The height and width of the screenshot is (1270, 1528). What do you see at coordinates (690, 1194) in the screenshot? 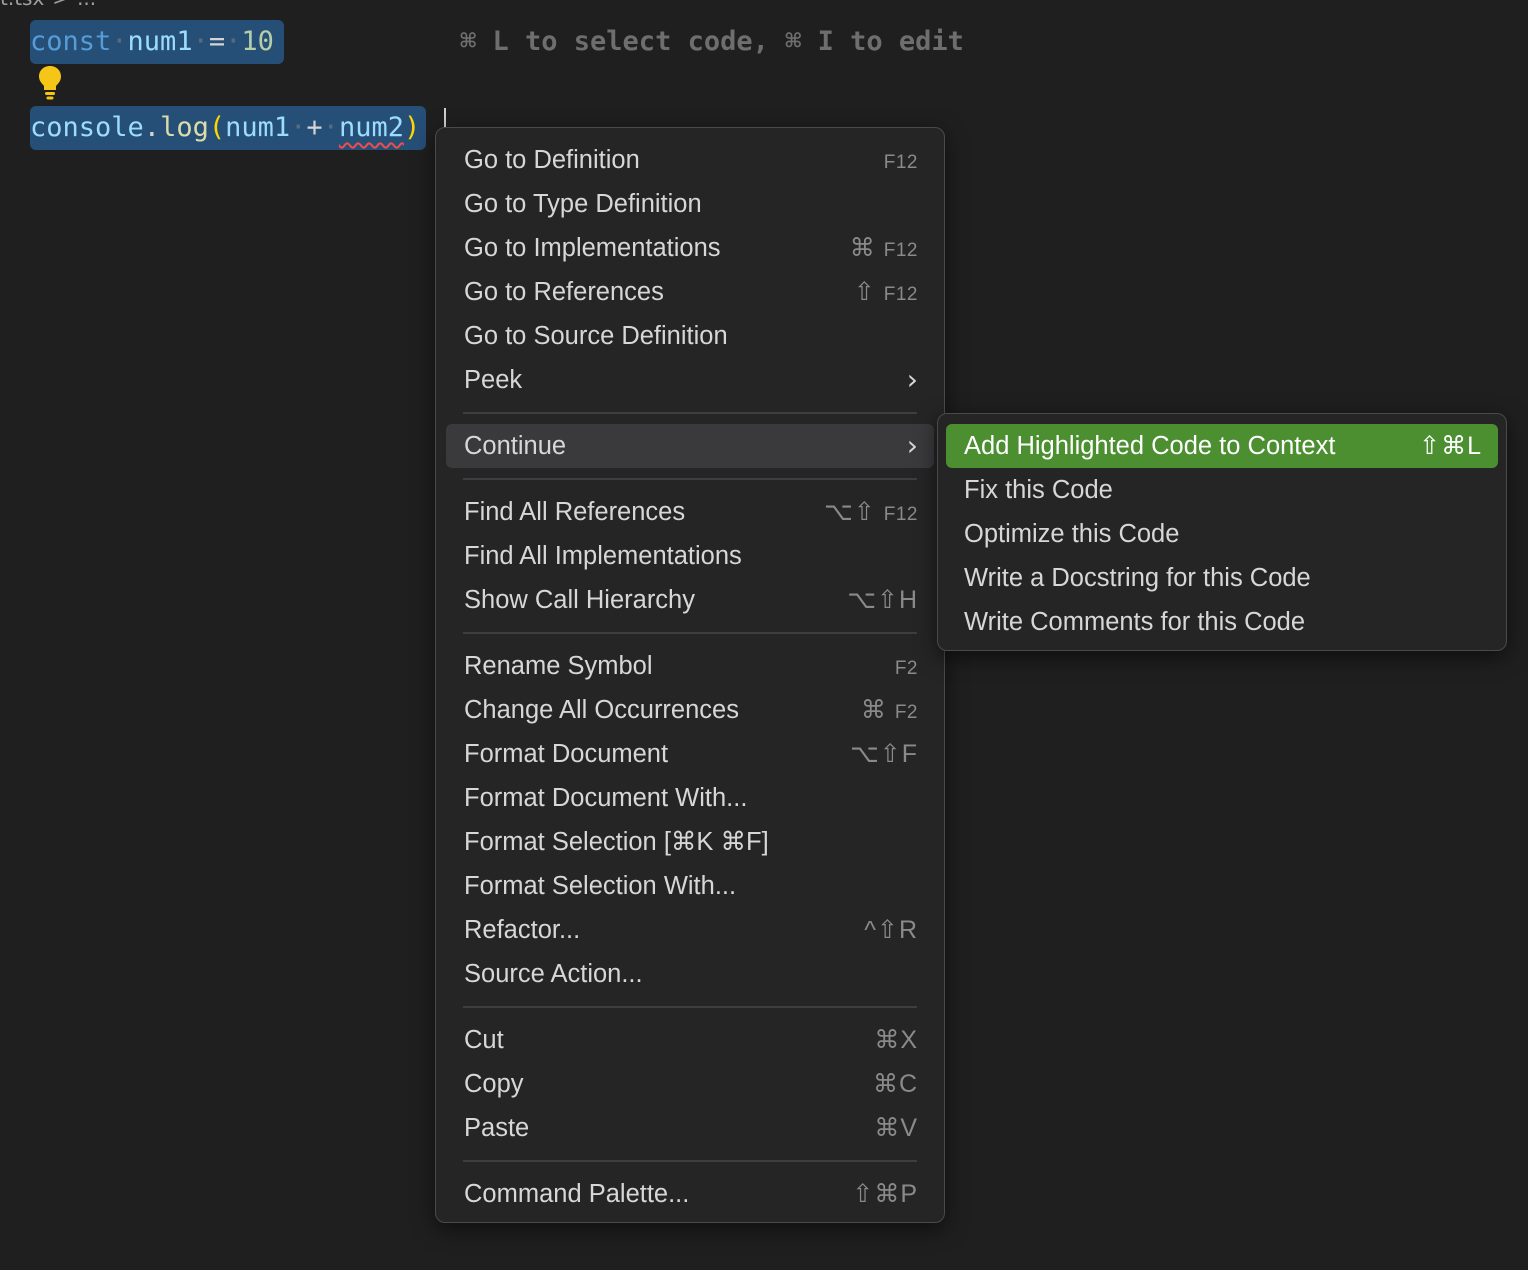
I see `menu-item-command-palette: Command Palette... ⇧⌘P` at bounding box center [690, 1194].